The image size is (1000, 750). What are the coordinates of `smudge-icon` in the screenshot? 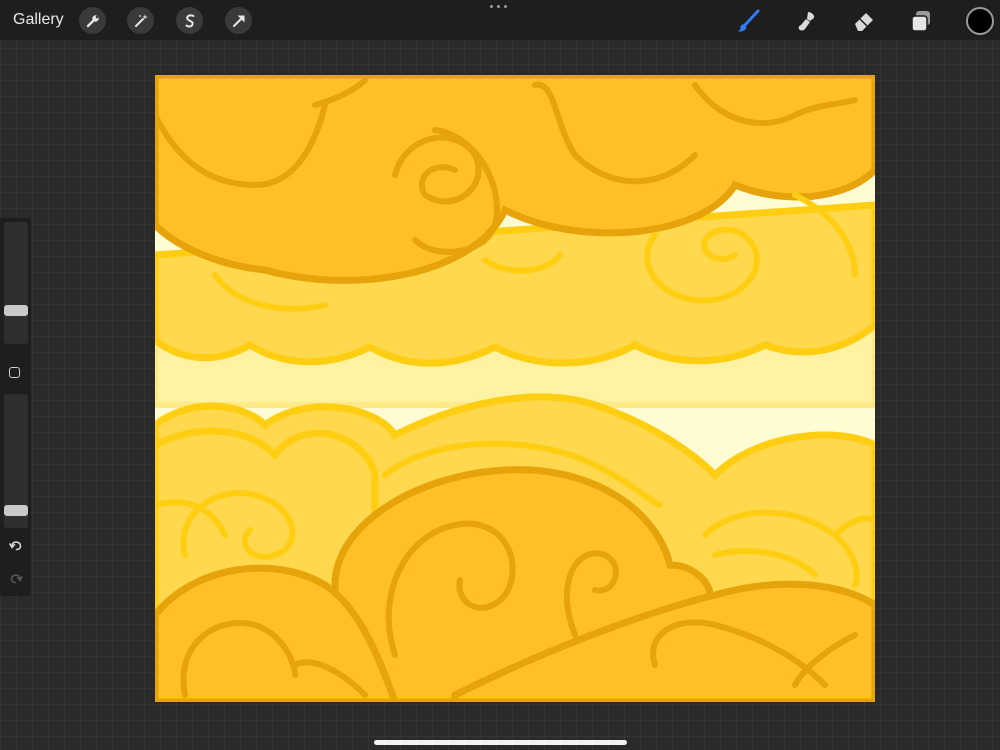 It's located at (806, 21).